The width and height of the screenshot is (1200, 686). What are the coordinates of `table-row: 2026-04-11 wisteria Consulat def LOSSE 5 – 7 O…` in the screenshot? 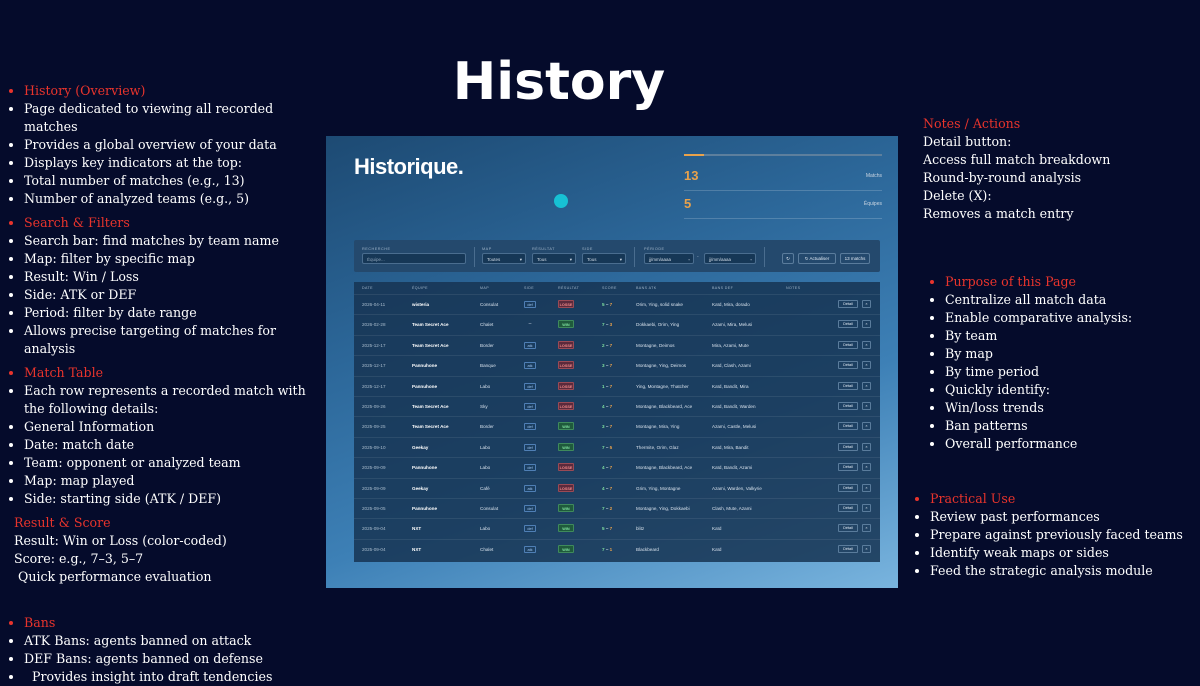 It's located at (617, 304).